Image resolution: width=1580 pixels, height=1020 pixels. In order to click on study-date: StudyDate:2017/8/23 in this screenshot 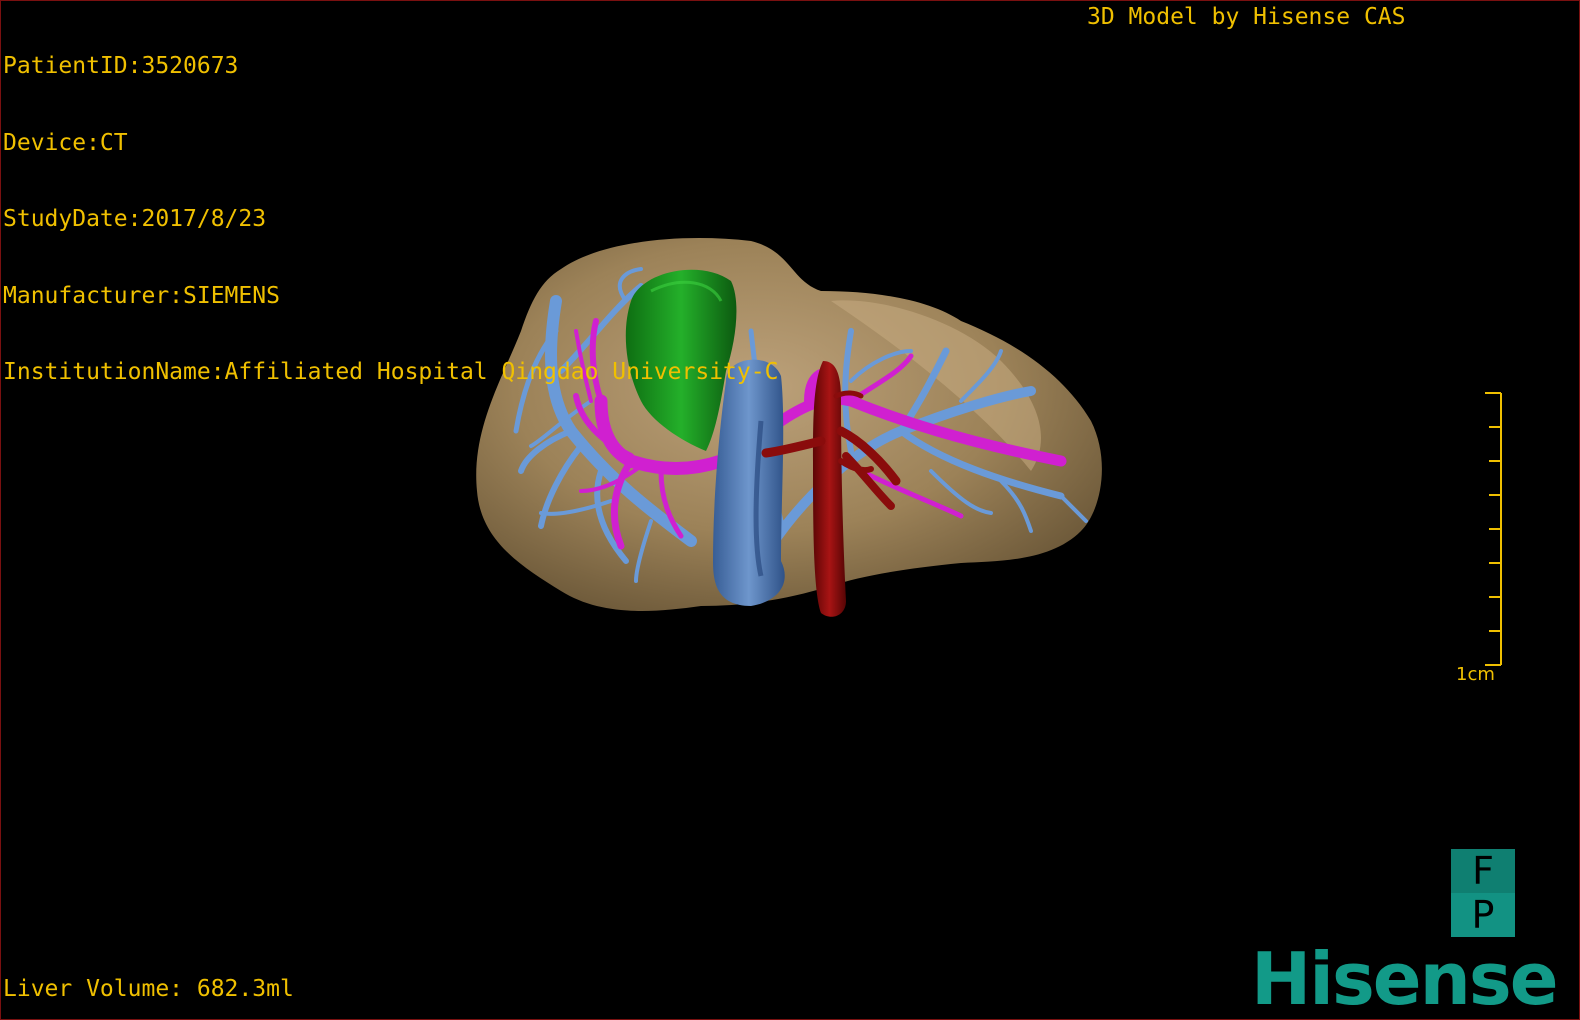, I will do `click(135, 219)`.